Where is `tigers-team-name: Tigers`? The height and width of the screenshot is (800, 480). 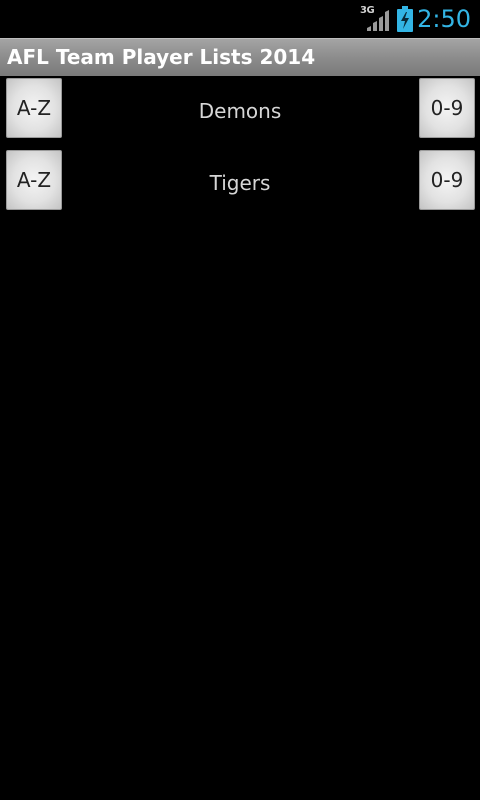
tigers-team-name: Tigers is located at coordinates (240, 181).